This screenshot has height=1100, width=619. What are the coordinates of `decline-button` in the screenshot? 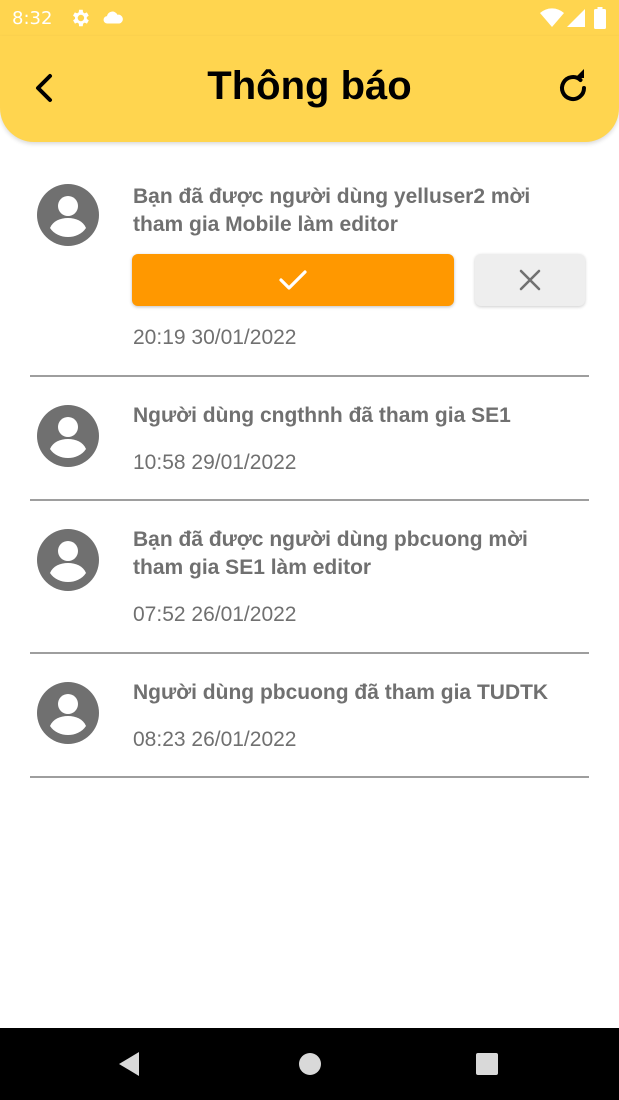 It's located at (530, 280).